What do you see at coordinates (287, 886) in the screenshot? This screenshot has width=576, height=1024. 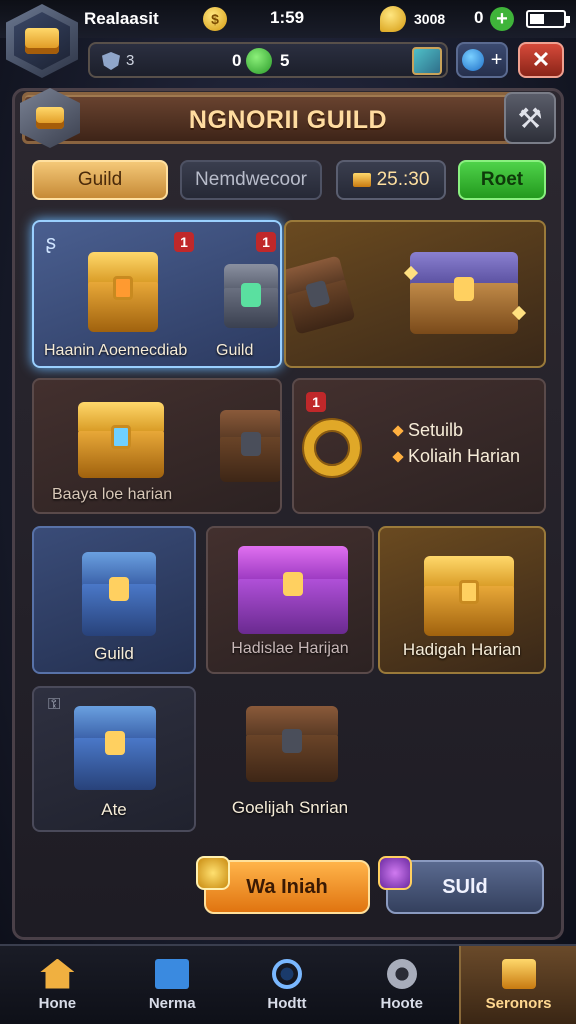 I see `claim-button-label: Wa Iniah` at bounding box center [287, 886].